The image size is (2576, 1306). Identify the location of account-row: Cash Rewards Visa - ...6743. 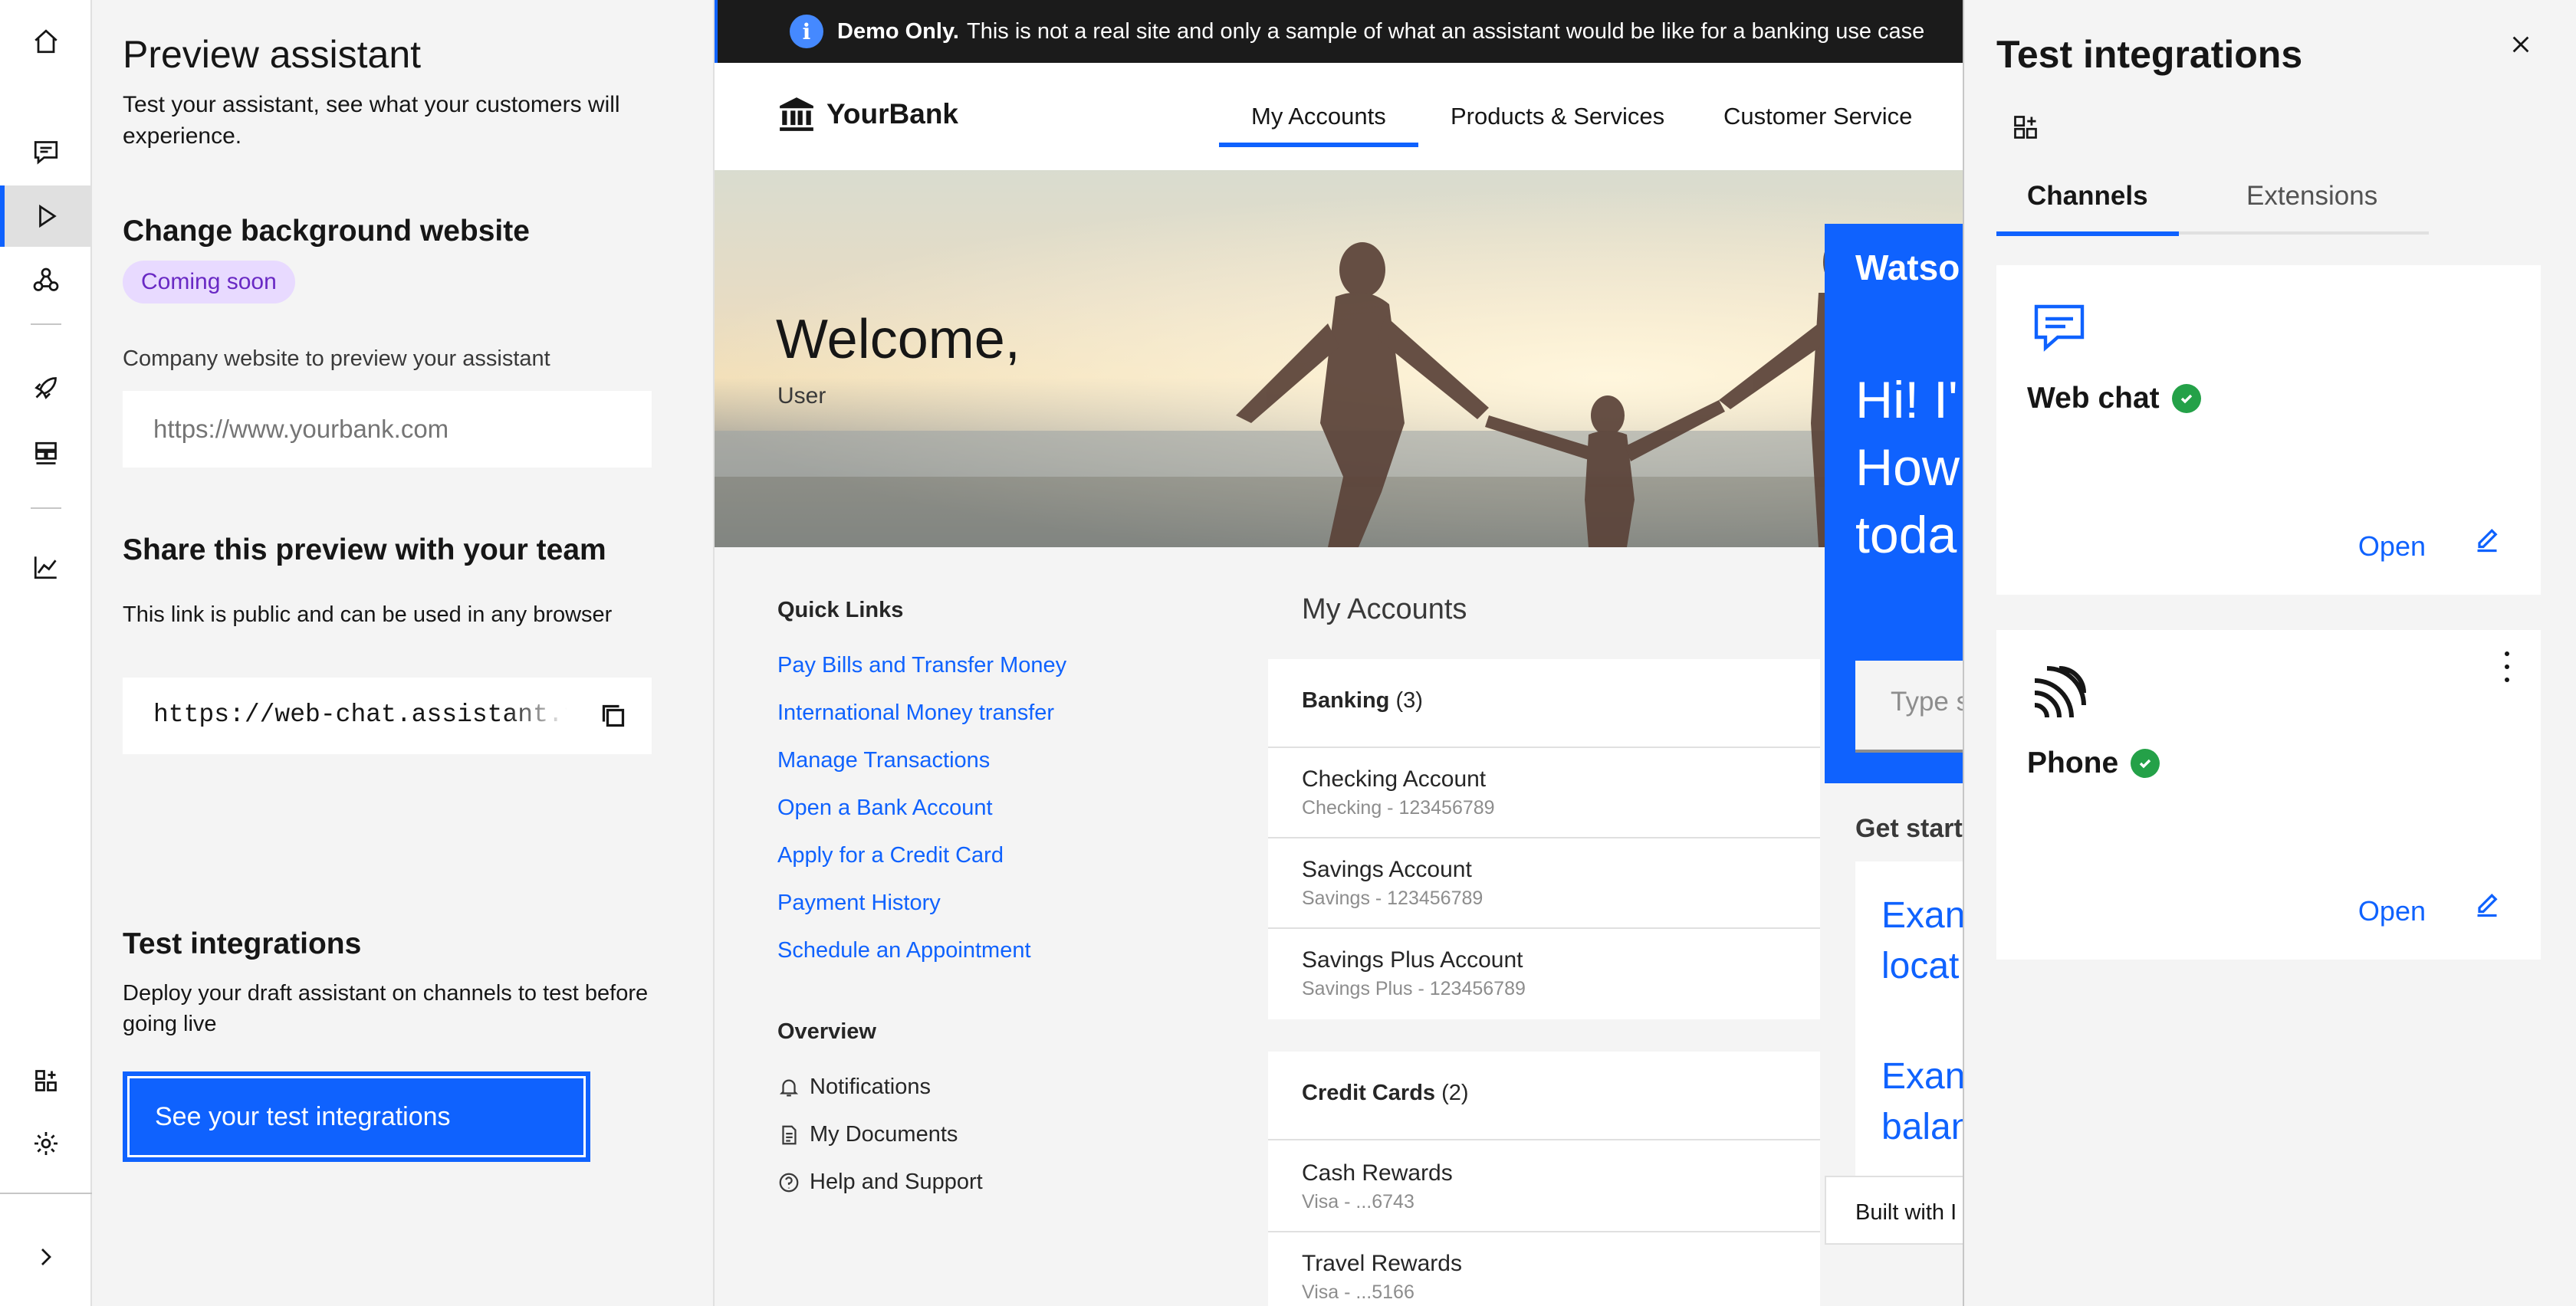
(1378, 1186).